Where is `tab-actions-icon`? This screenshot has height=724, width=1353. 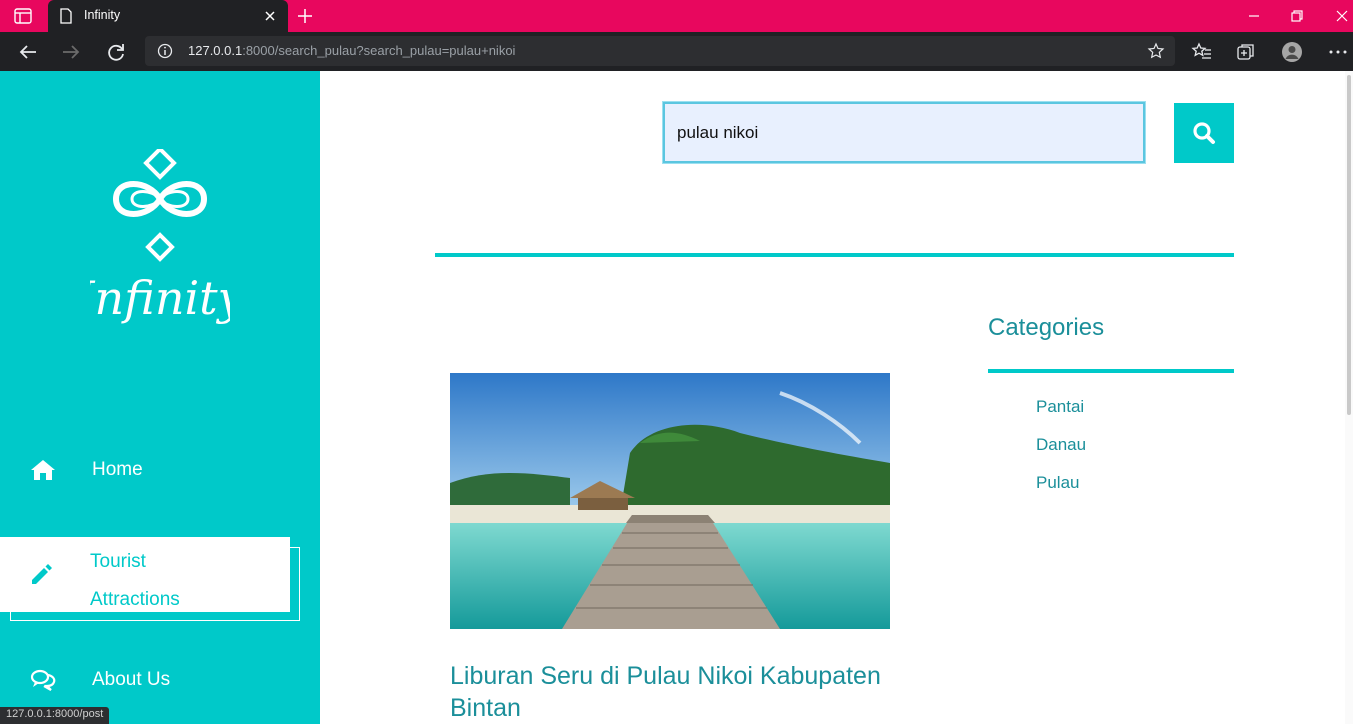 tab-actions-icon is located at coordinates (23, 16).